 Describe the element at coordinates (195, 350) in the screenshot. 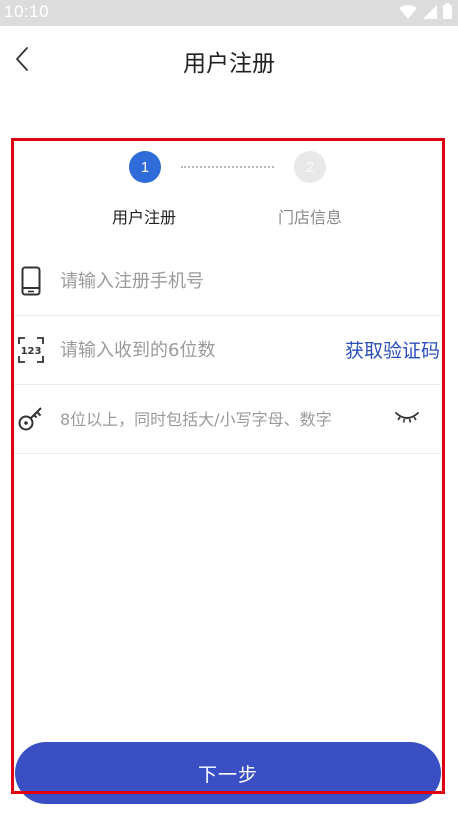

I see `verification-code-input` at that location.